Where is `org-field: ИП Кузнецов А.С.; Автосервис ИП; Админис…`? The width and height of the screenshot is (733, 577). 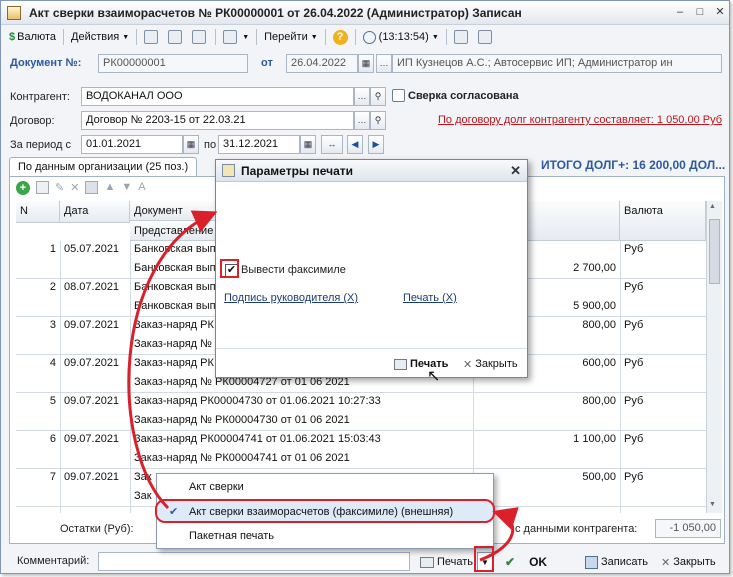 org-field: ИП Кузнецов А.С.; Автосервис ИП; Админис… is located at coordinates (557, 63).